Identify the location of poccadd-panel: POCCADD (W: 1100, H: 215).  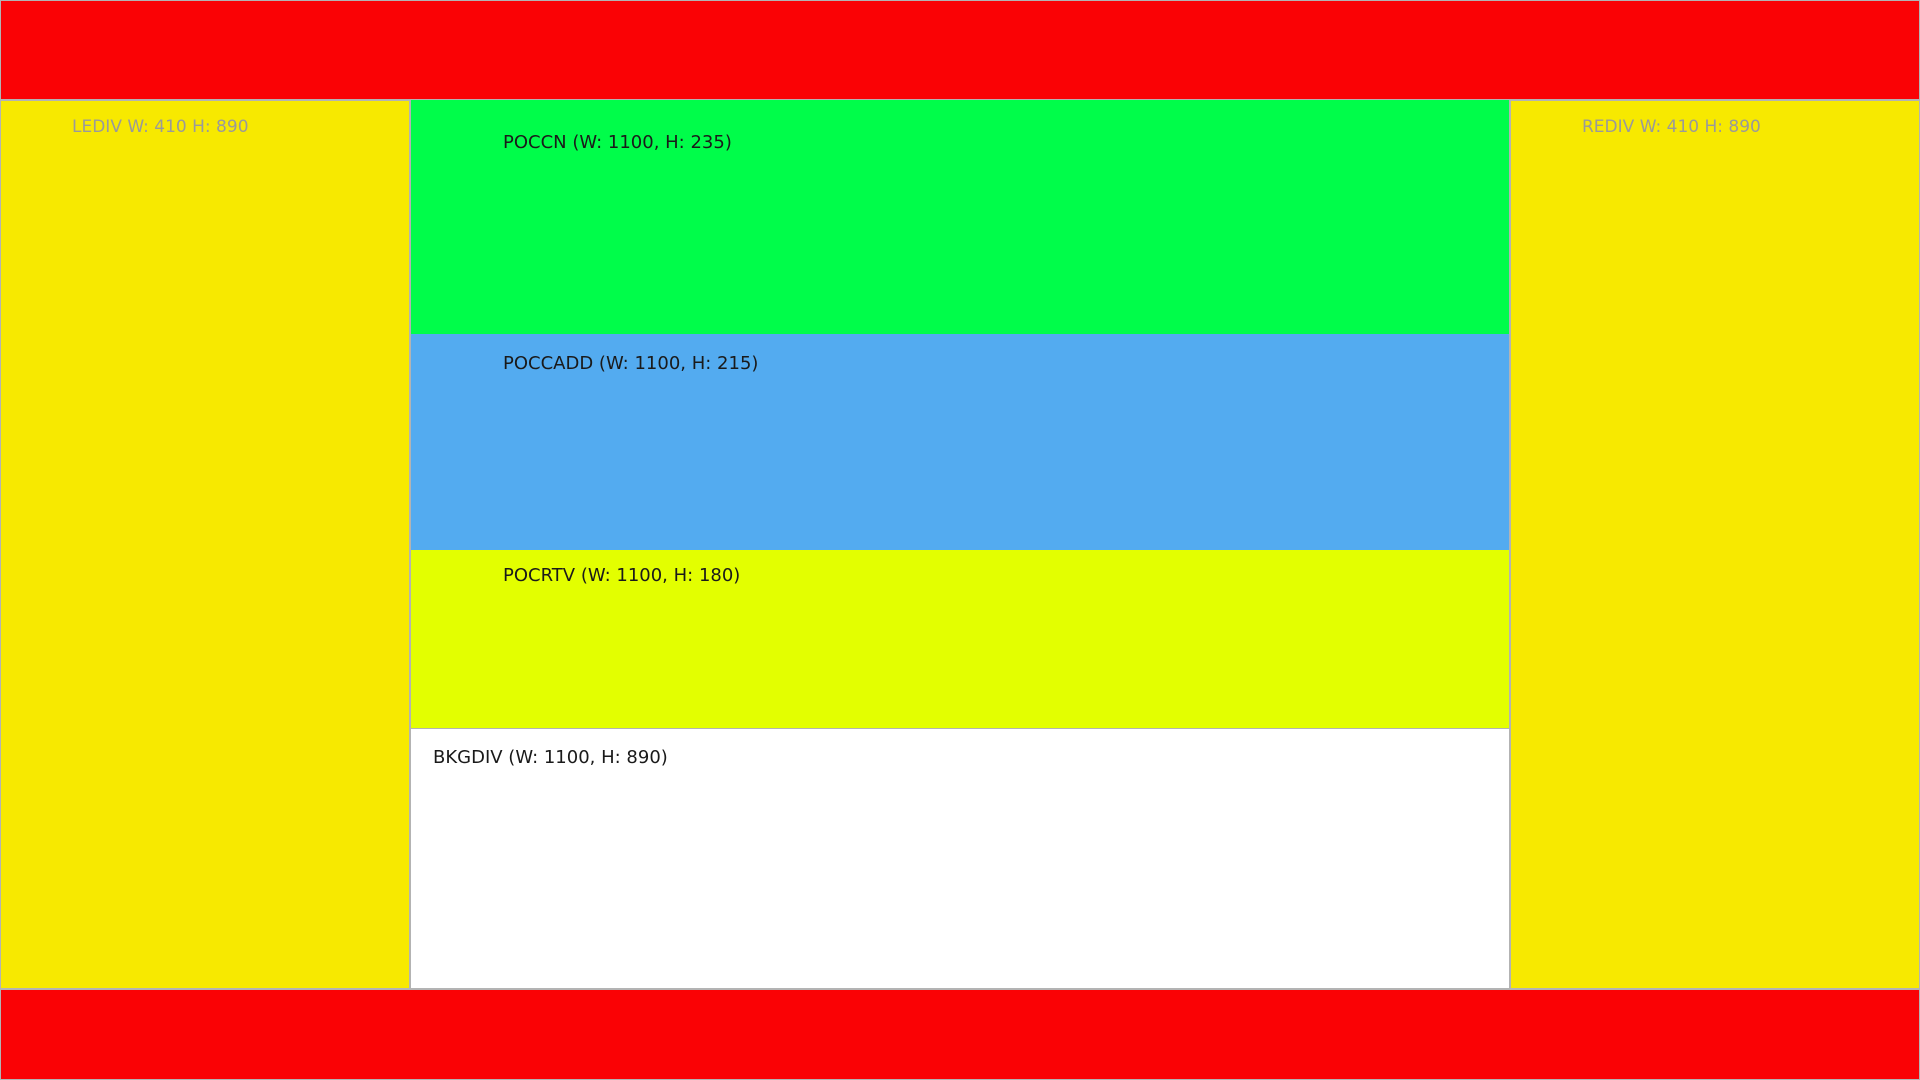
(960, 442).